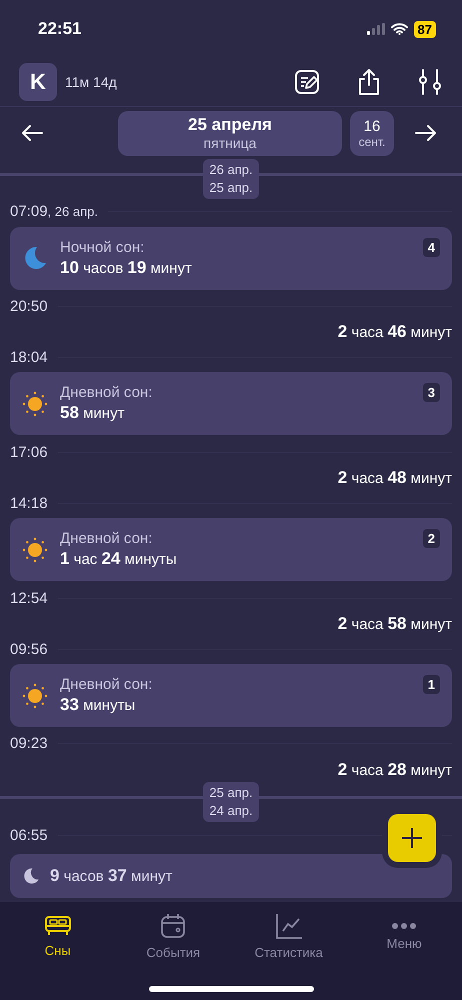 The image size is (462, 1000). Describe the element at coordinates (425, 29) in the screenshot. I see `battery-level: 87` at that location.